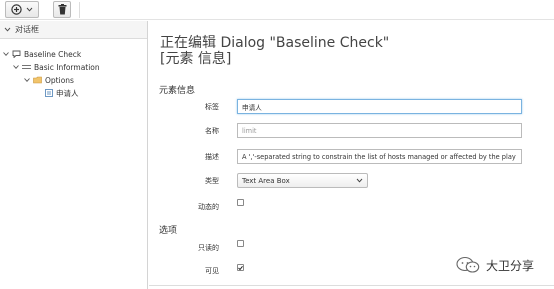 The image size is (554, 289). I want to click on tree-item-applicant: 申请人, so click(61, 93).